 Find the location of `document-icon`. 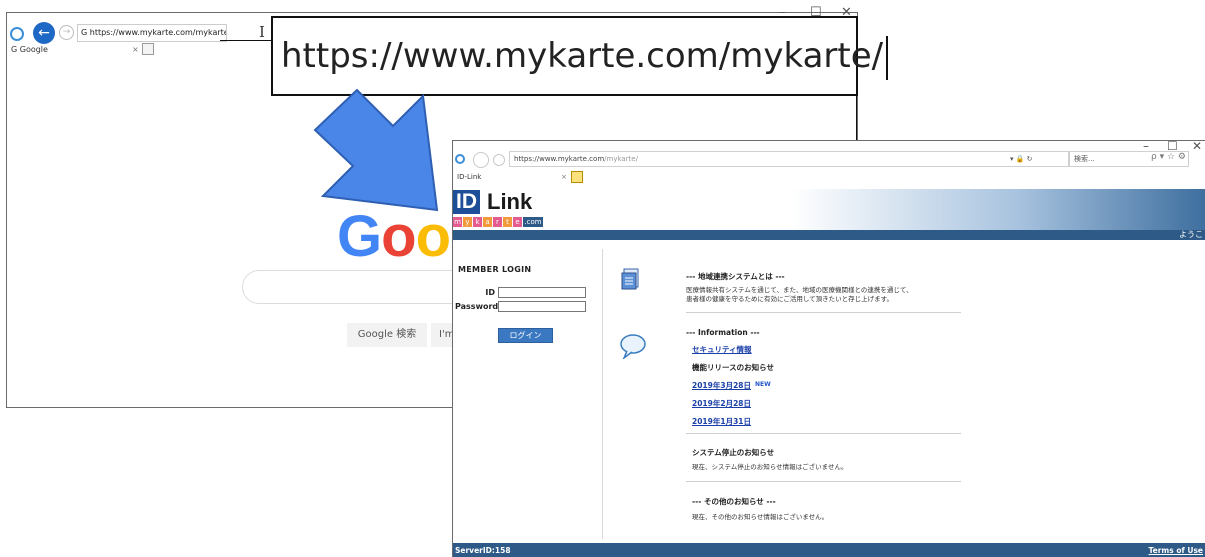

document-icon is located at coordinates (630, 279).